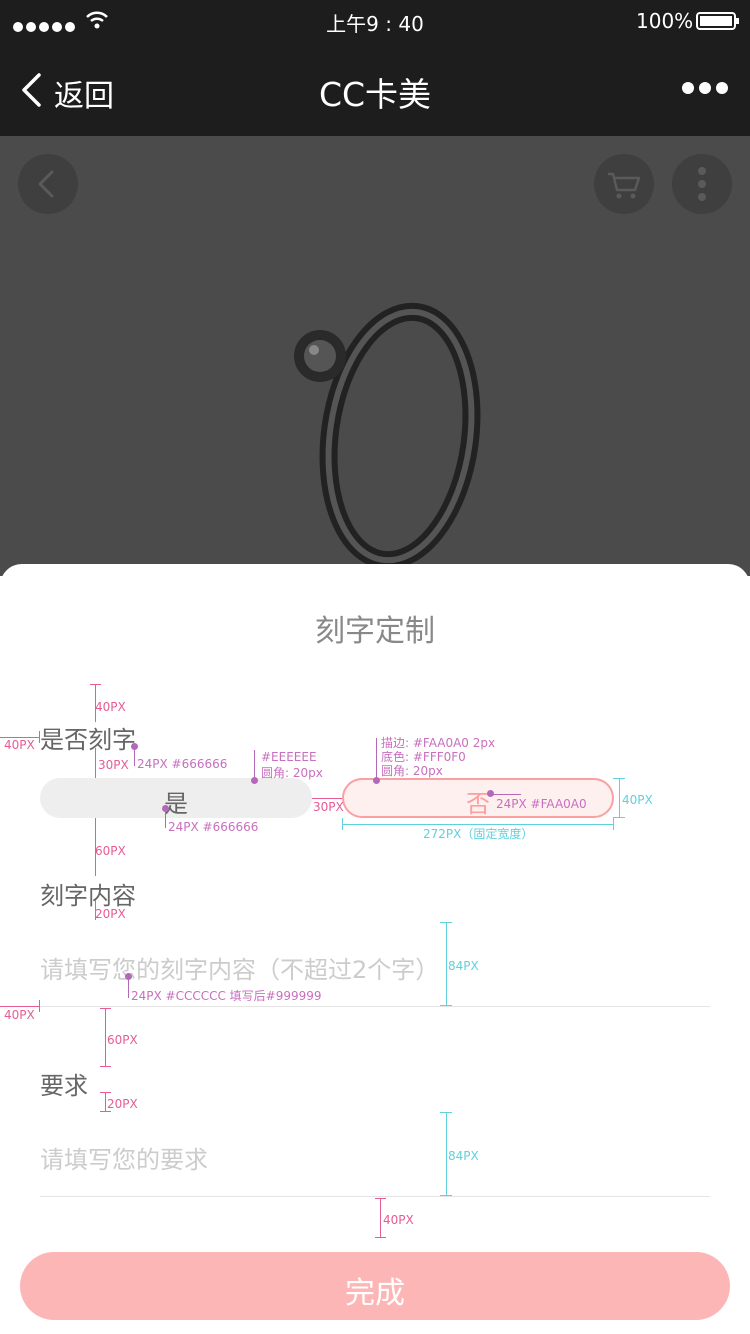 The image size is (750, 1334). Describe the element at coordinates (375, 20) in the screenshot. I see `status-bar: 上午9 : 40 100%` at that location.